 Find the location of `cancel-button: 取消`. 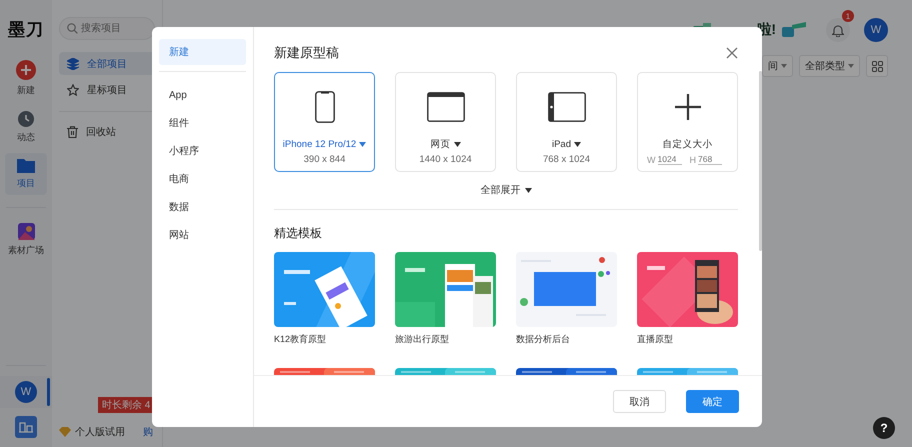

cancel-button: 取消 is located at coordinates (639, 402).